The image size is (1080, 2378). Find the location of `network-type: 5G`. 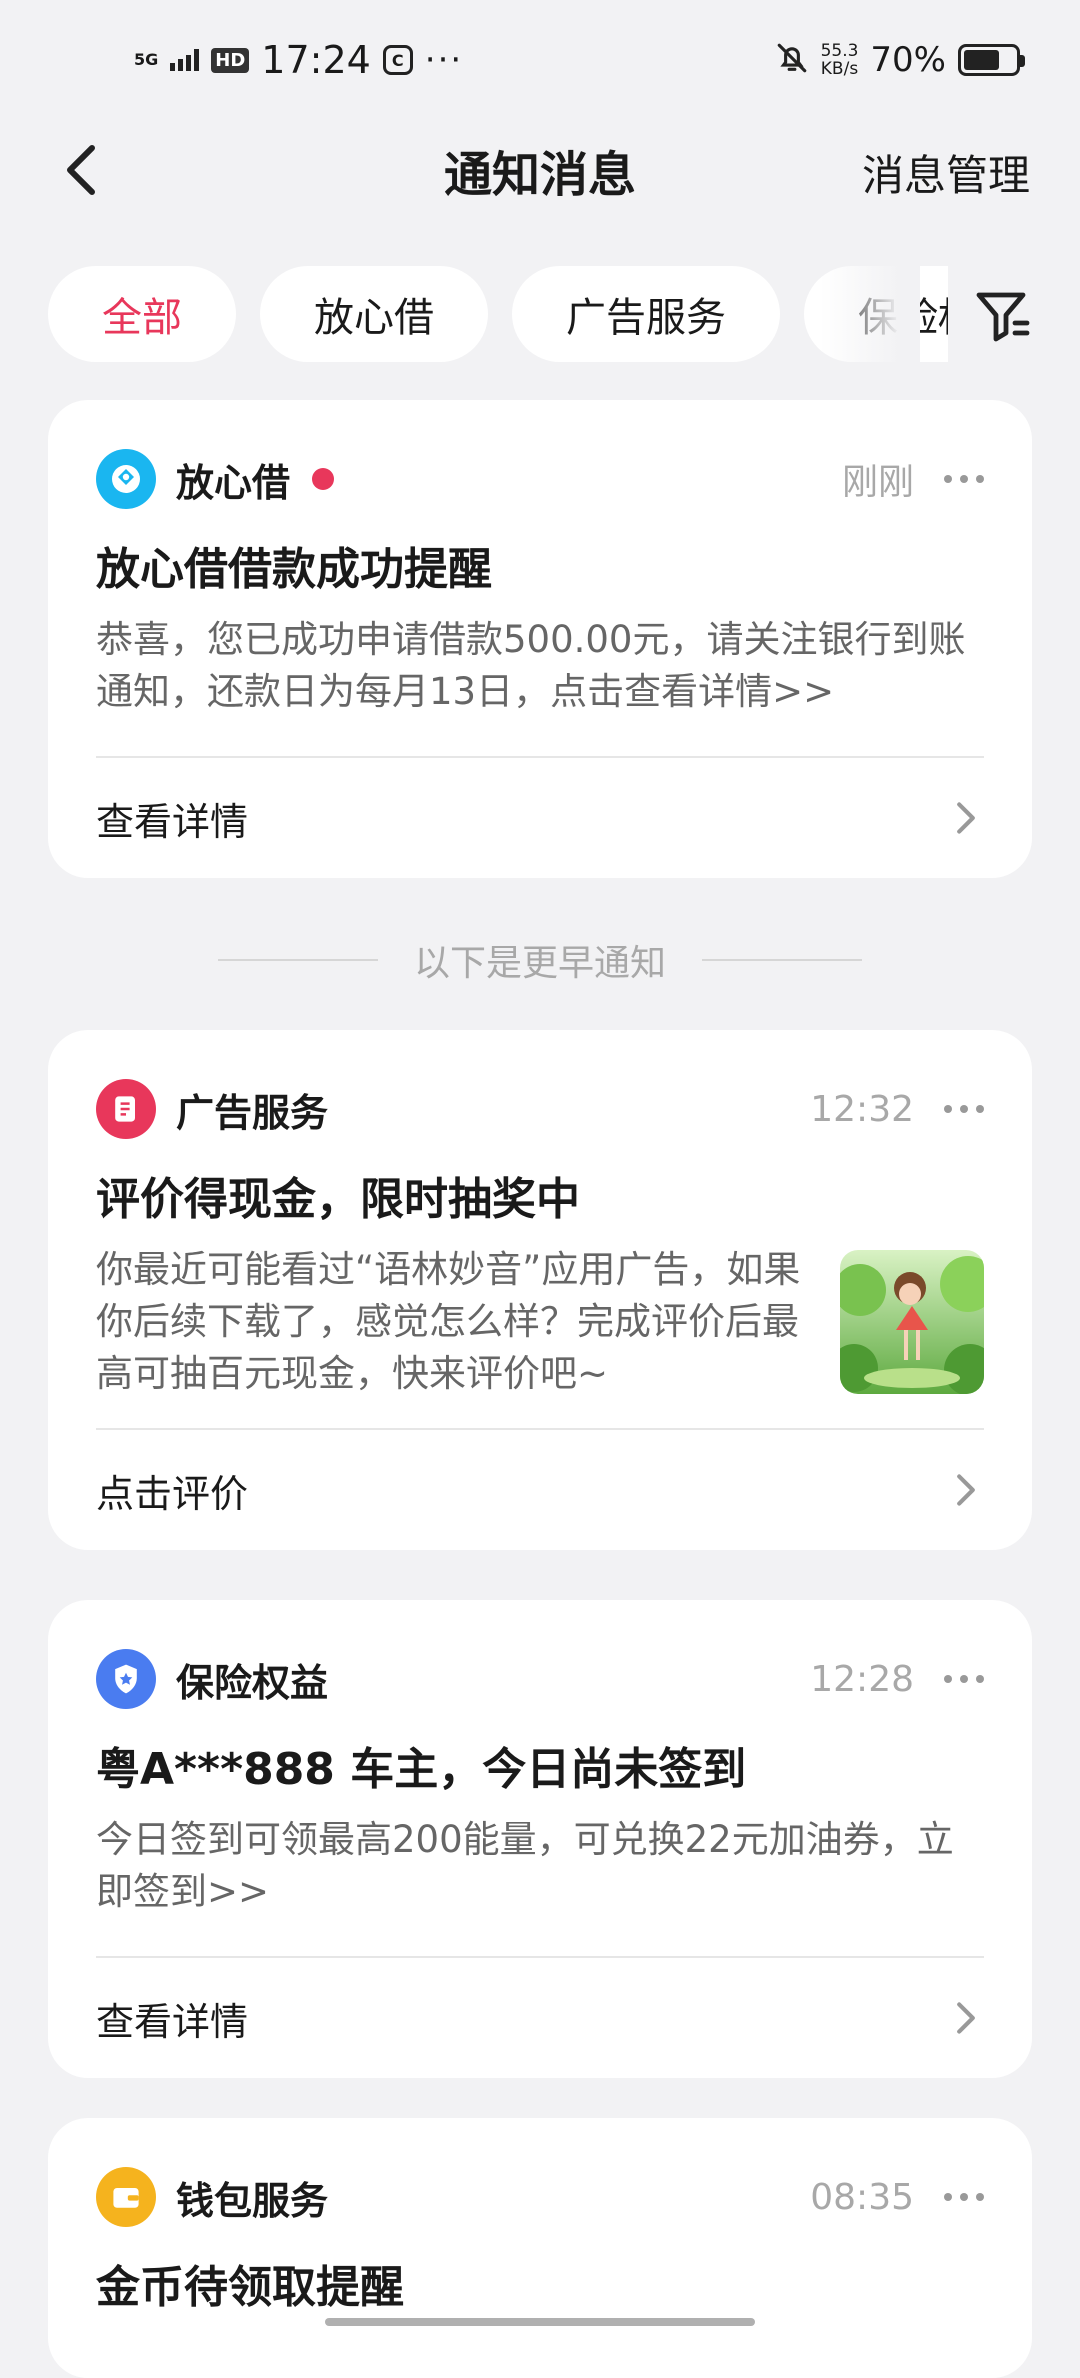

network-type: 5G is located at coordinates (146, 60).